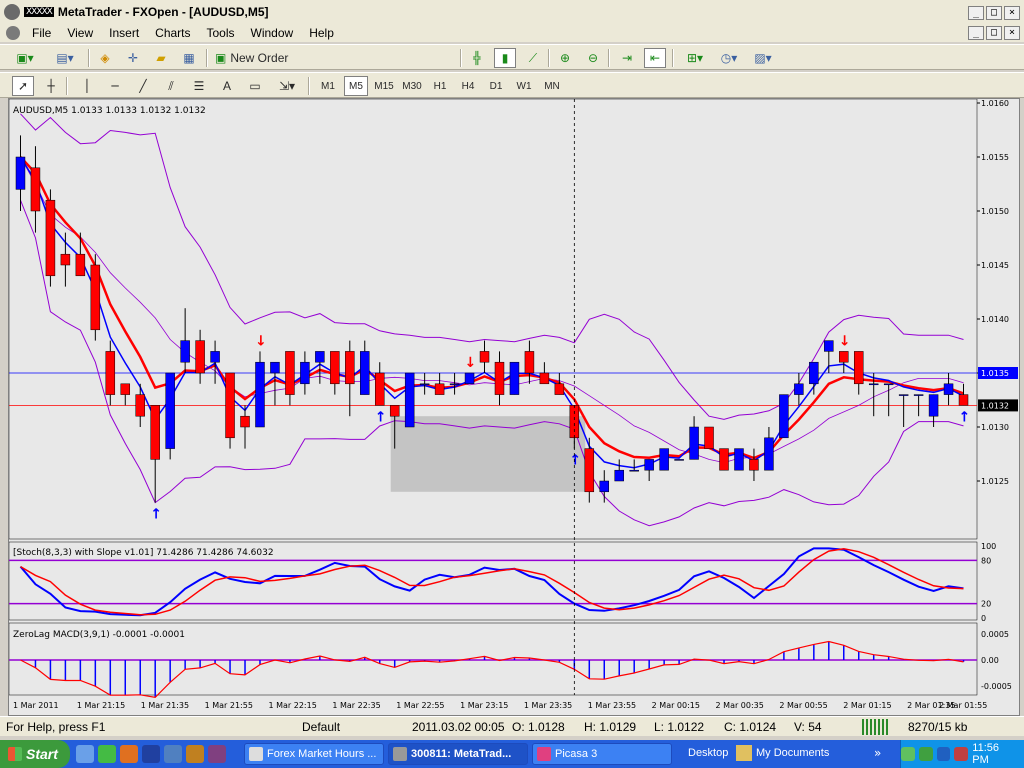 The height and width of the screenshot is (768, 1024). I want to click on security-tray-icon, so click(961, 754).